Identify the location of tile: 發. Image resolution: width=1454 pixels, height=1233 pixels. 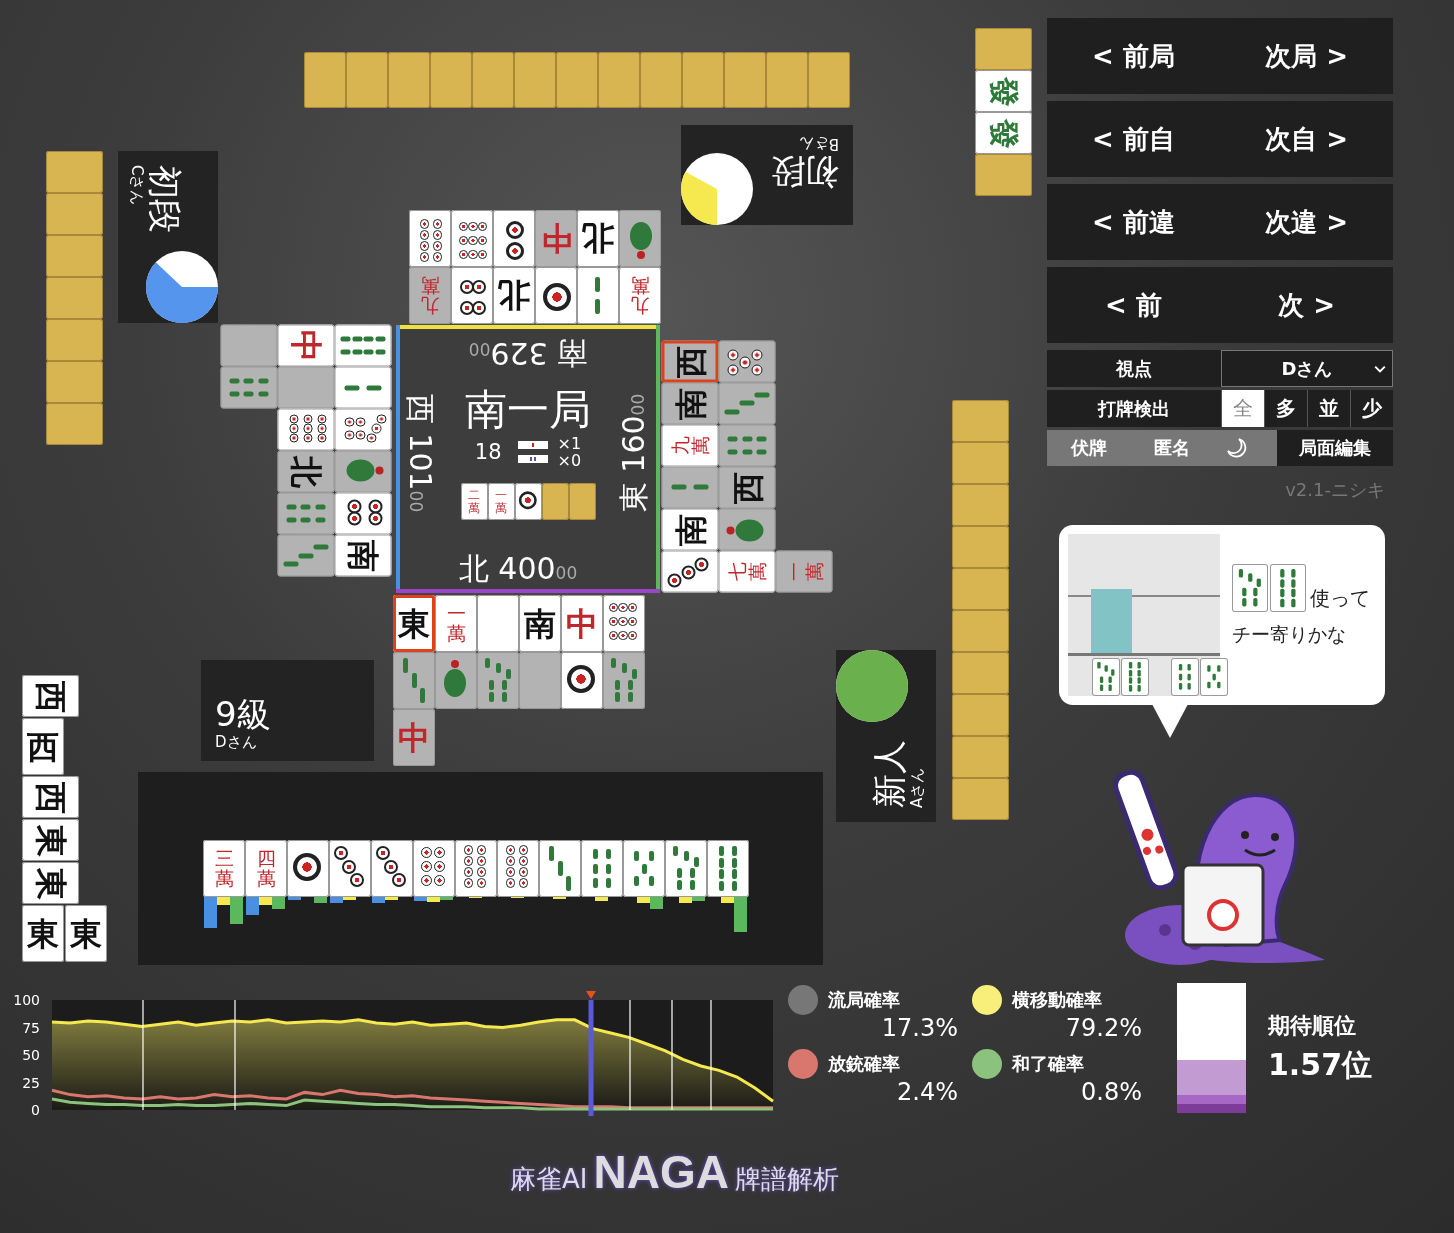
(1003, 91).